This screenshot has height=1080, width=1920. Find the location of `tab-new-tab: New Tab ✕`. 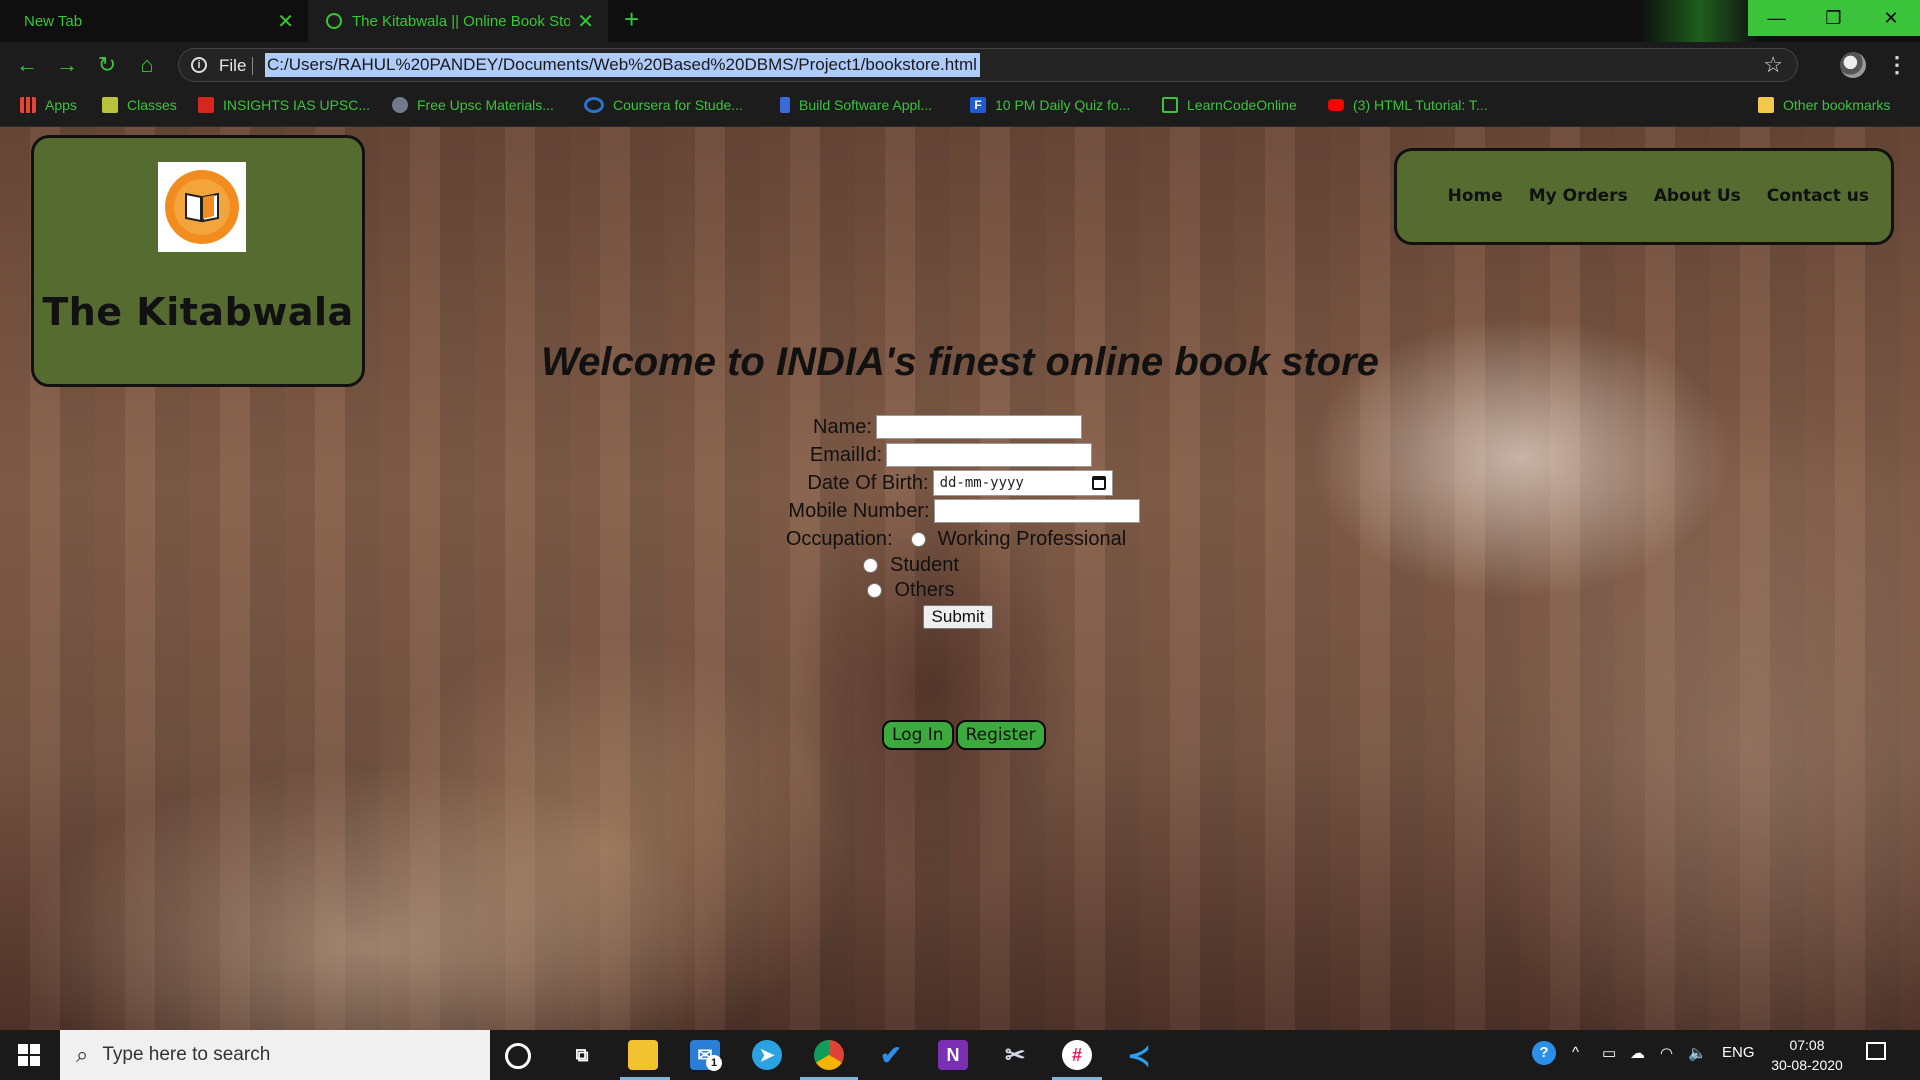

tab-new-tab: New Tab ✕ is located at coordinates (154, 21).